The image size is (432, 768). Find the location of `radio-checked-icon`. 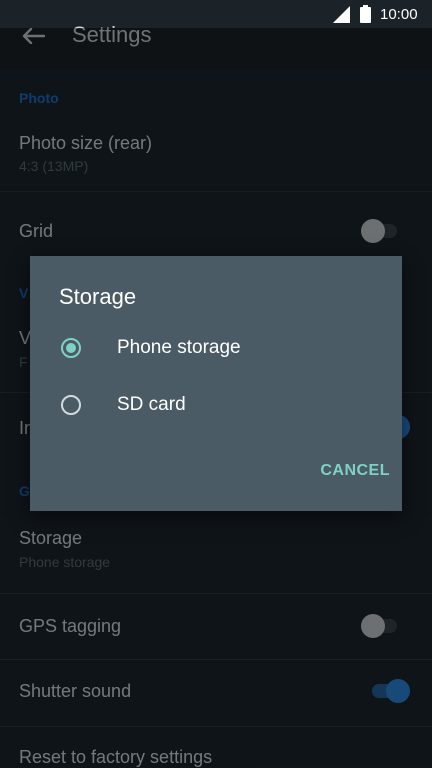

radio-checked-icon is located at coordinates (71, 348).